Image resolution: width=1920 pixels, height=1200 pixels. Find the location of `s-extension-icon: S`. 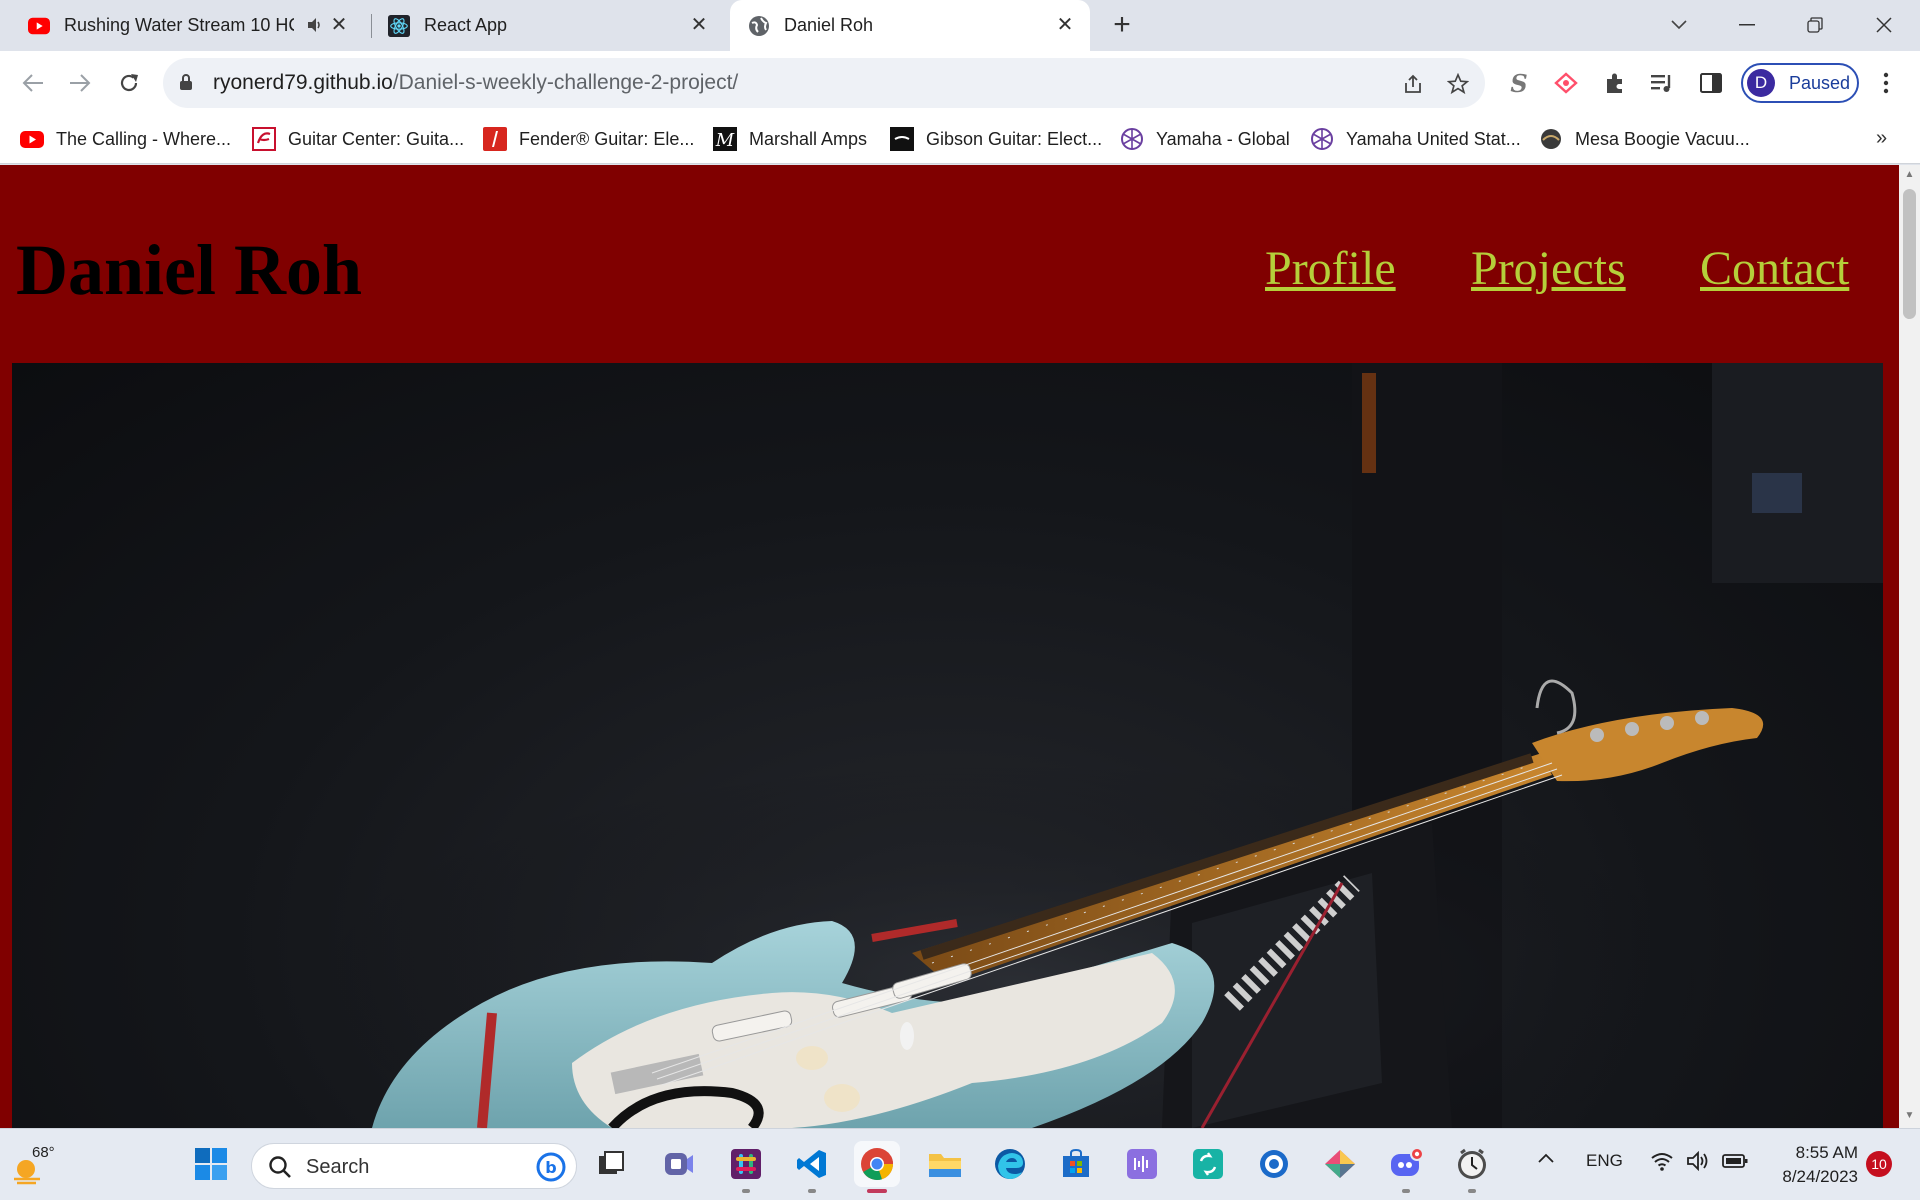

s-extension-icon: S is located at coordinates (1519, 83).